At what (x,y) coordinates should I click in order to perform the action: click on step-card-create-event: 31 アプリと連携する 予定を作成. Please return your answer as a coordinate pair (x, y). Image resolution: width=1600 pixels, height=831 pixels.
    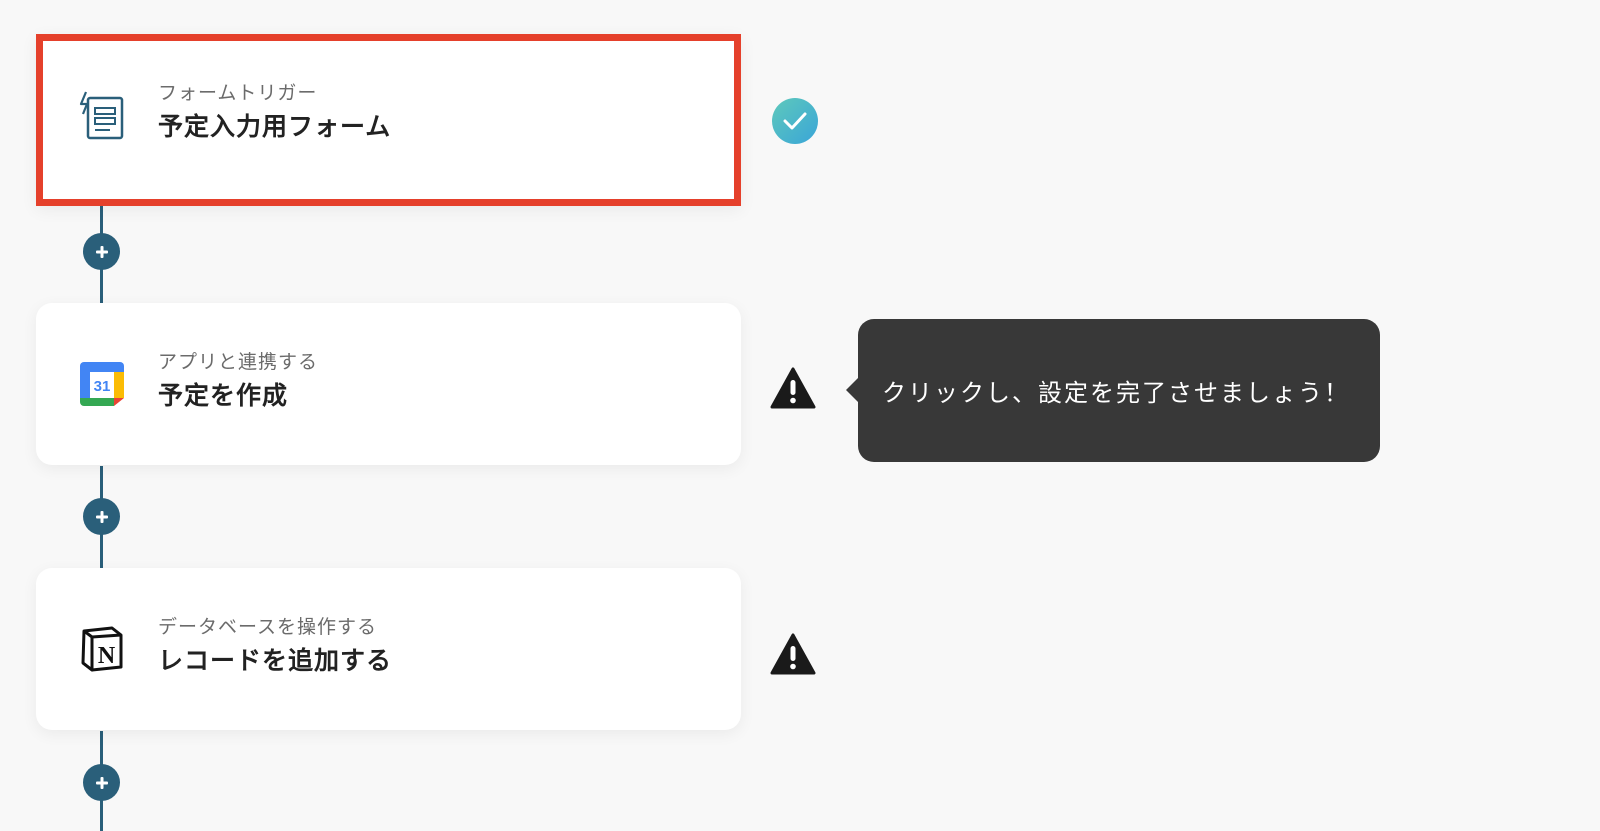
    Looking at the image, I should click on (388, 384).